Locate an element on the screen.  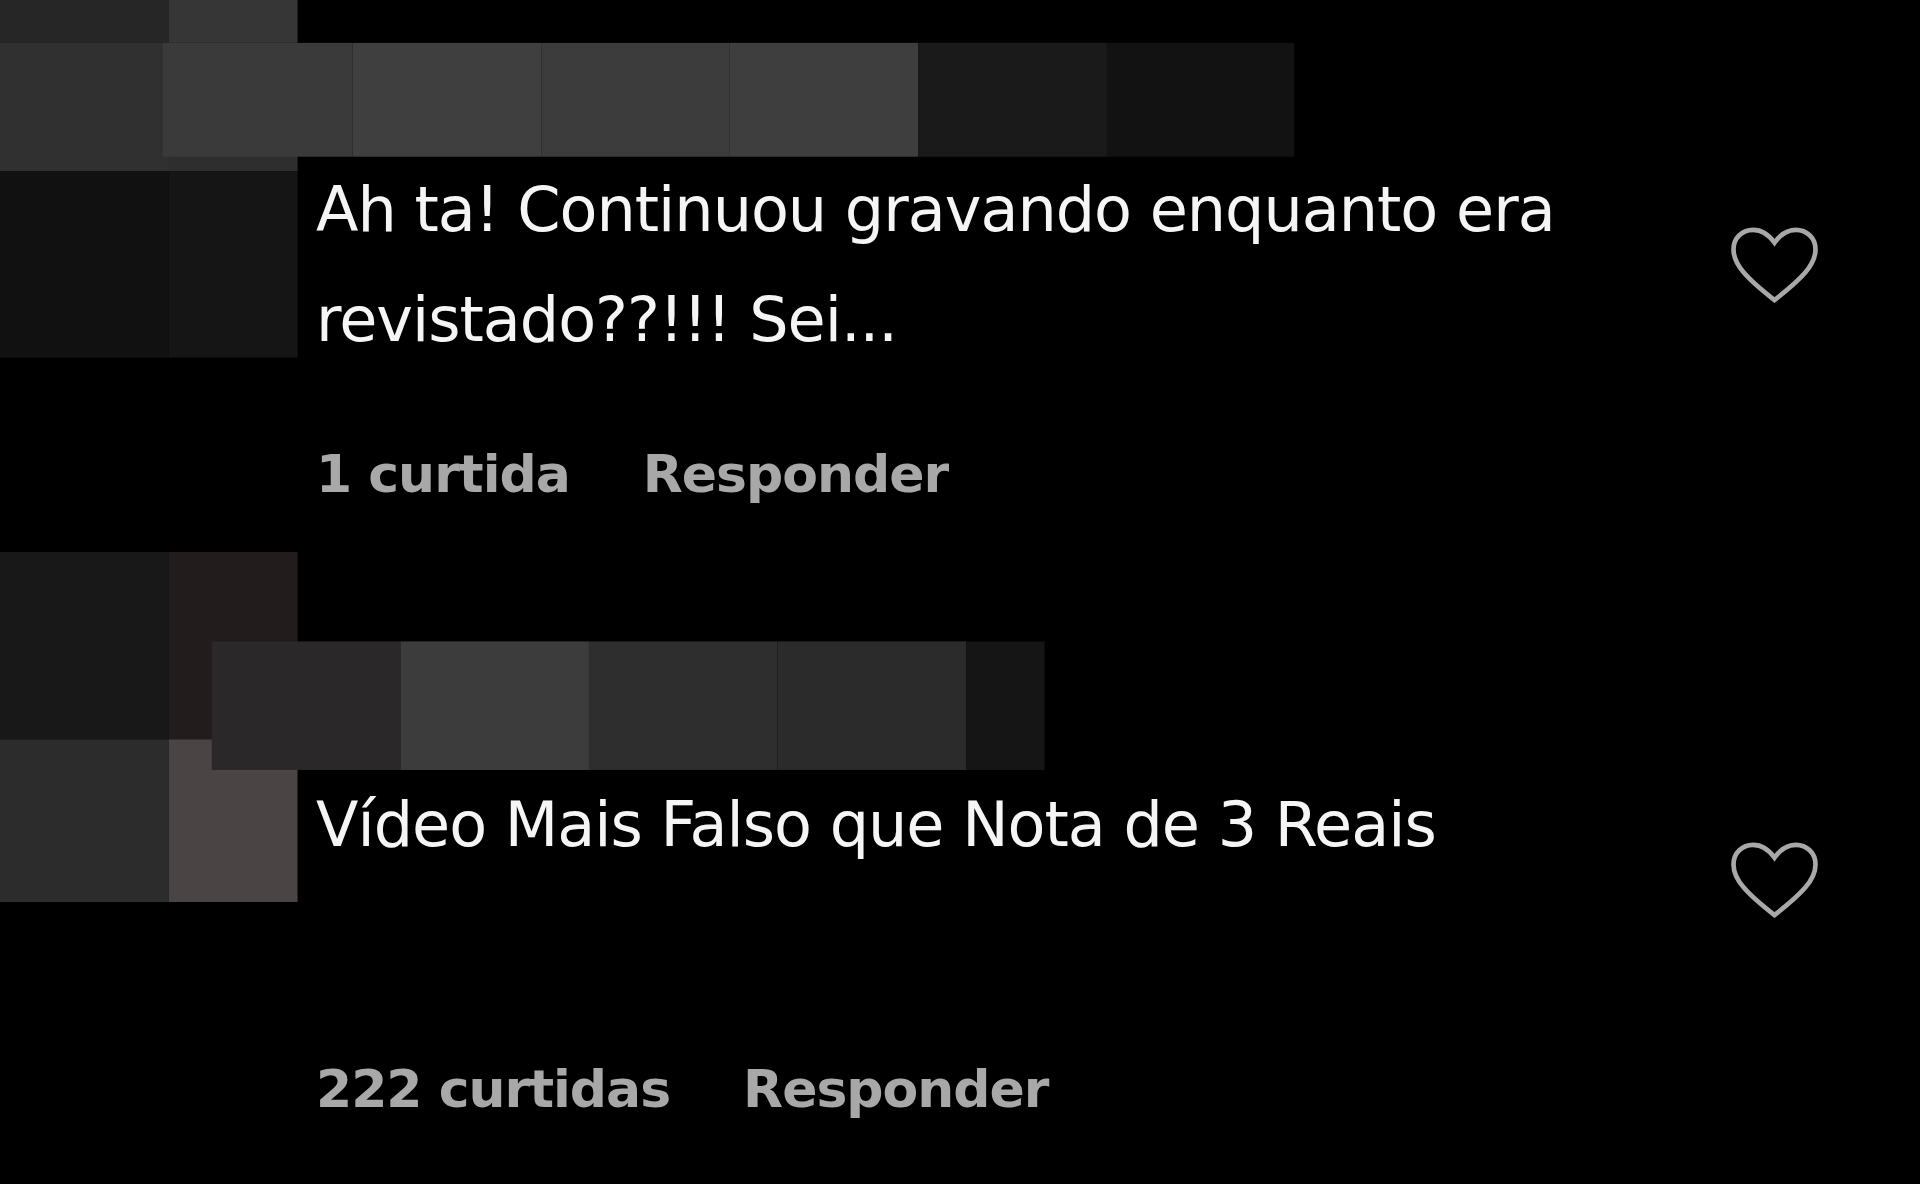
comment-text: Vídeo Mais Falso que Nota de 3 Reais is located at coordinates (876, 825).